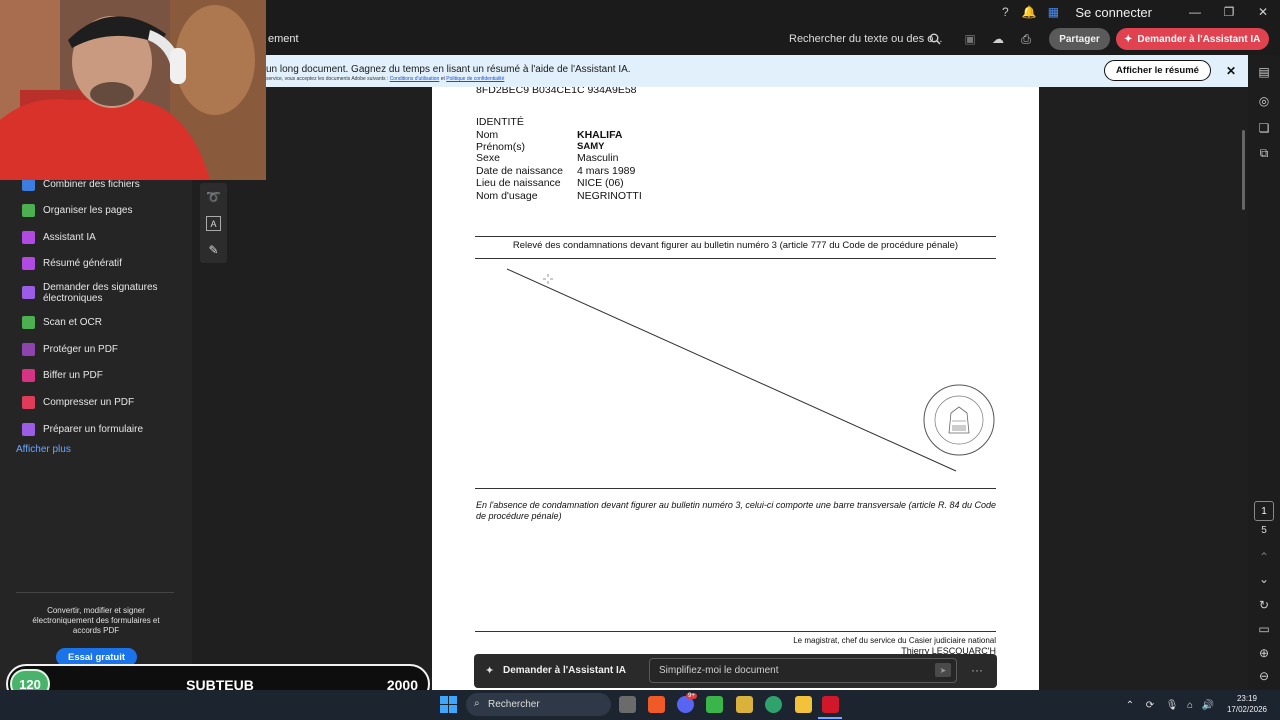  I want to click on tool-protect-pdf: Protéger un PDF, so click(102, 349).